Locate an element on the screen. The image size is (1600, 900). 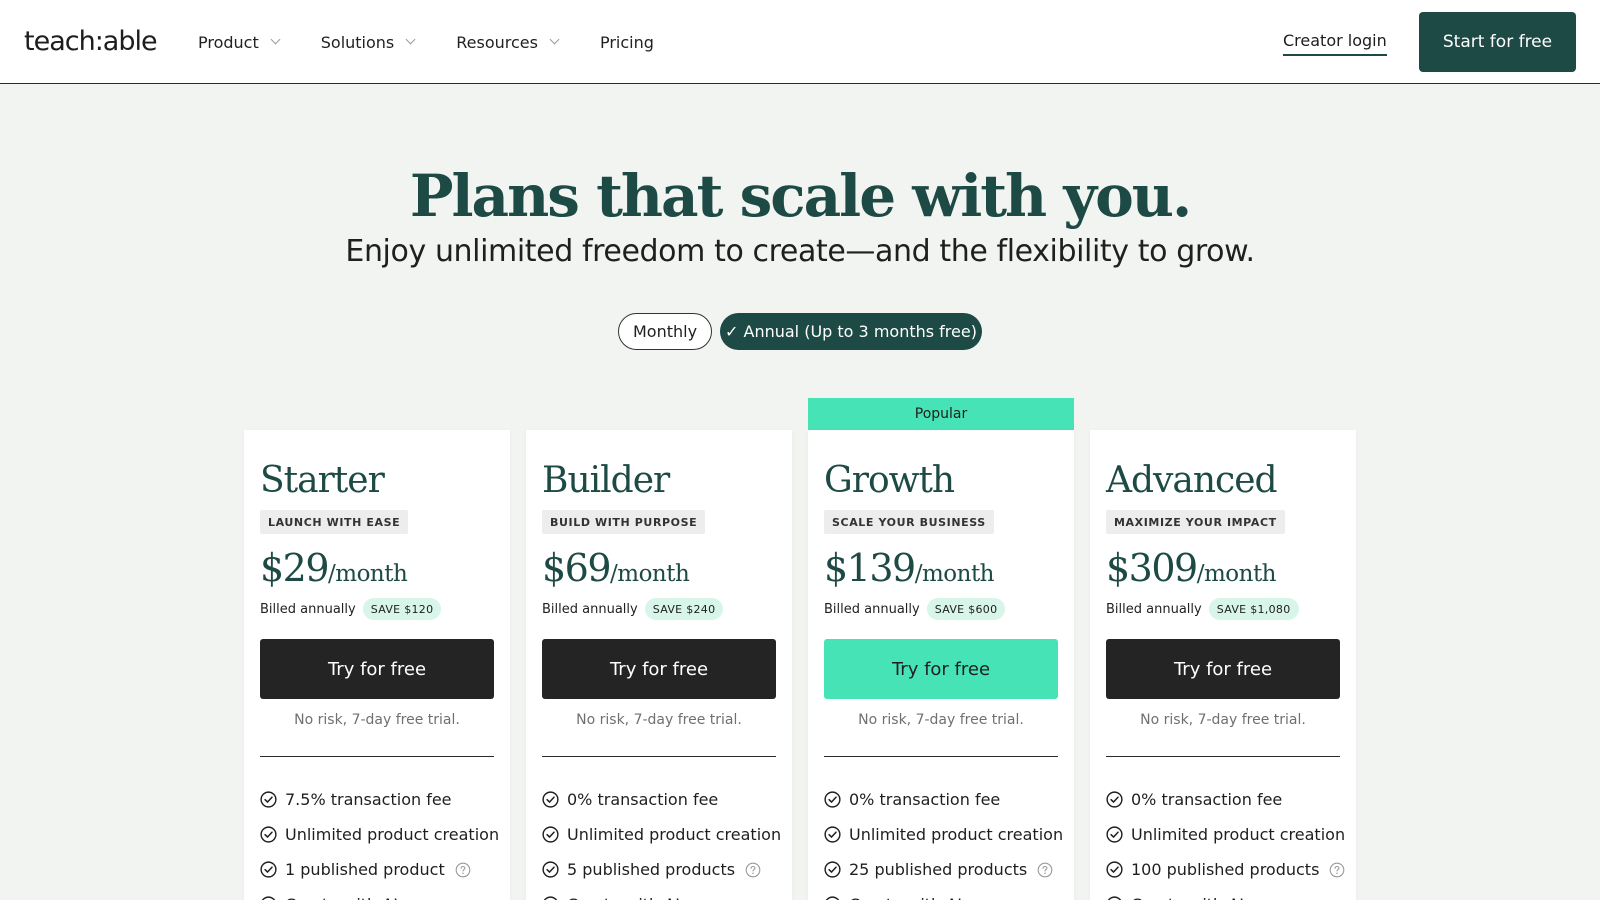
billing-info: Billed annually SAVE $600 is located at coordinates (915, 609).